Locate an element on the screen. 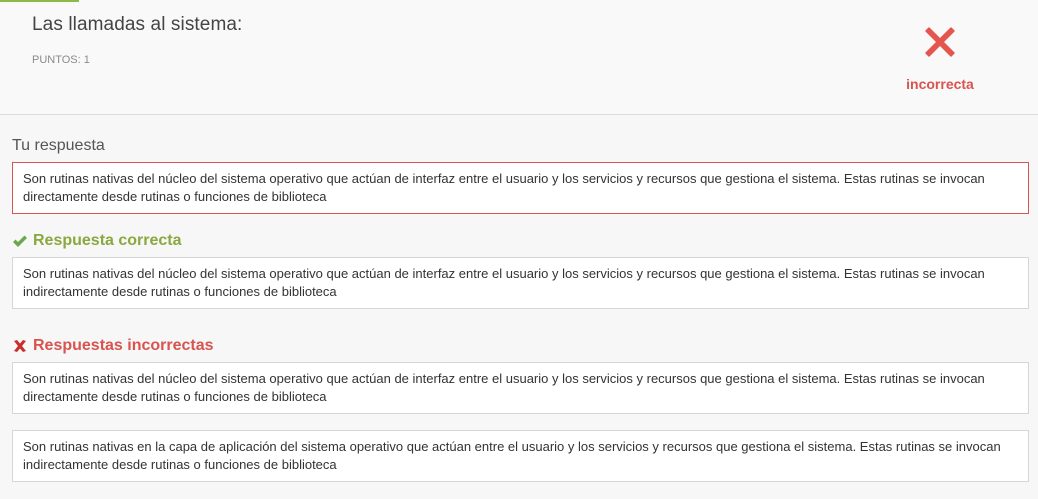 The height and width of the screenshot is (499, 1038). incorrect-answers-heading: Respuestas incorrectas is located at coordinates (113, 346).